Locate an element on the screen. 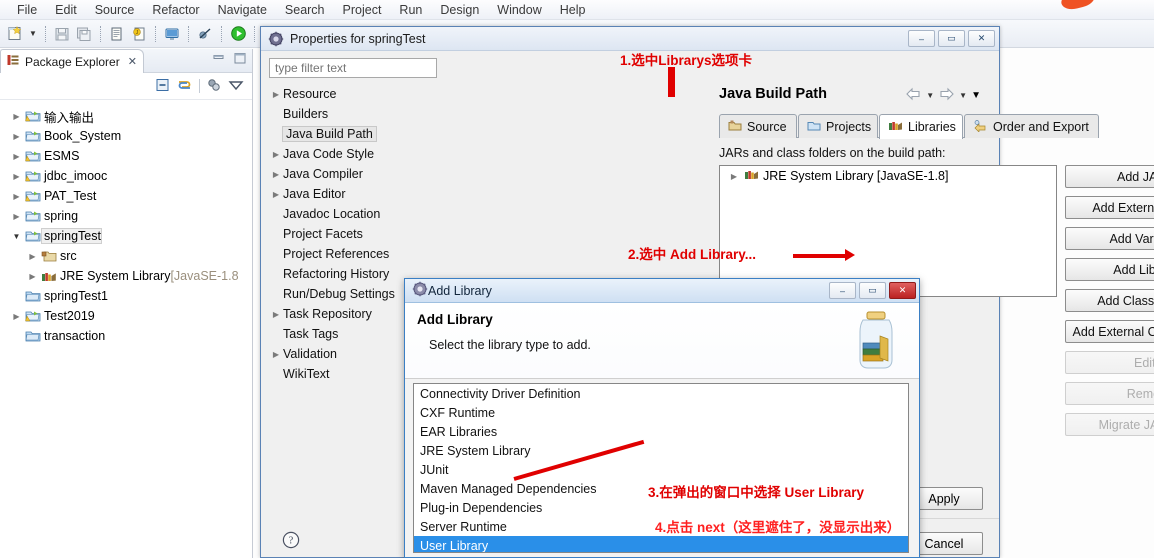  list-item: ▶ JRE System Library [JavaSE-1.8] is located at coordinates (888, 176).